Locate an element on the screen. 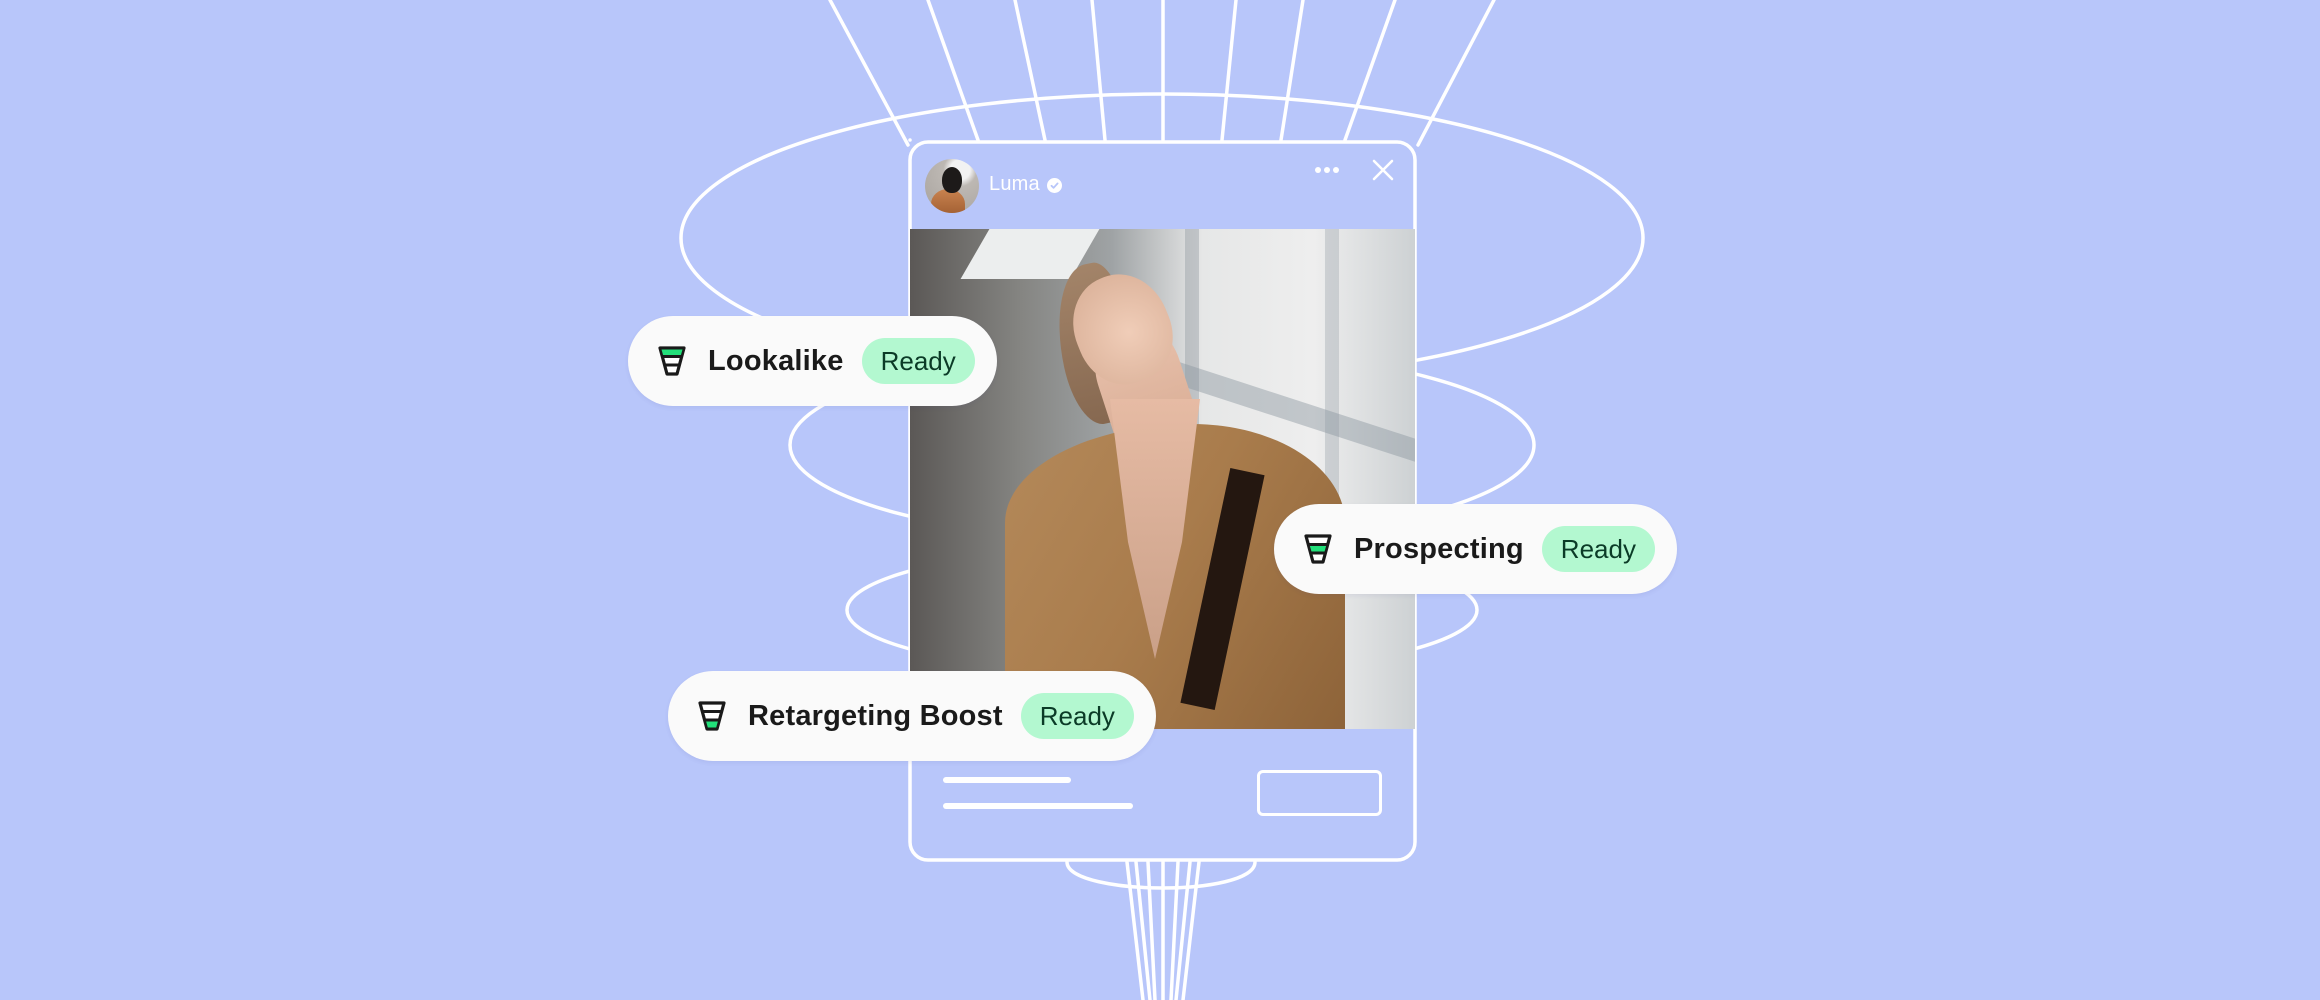  audience-label: Lookalike is located at coordinates (776, 360).